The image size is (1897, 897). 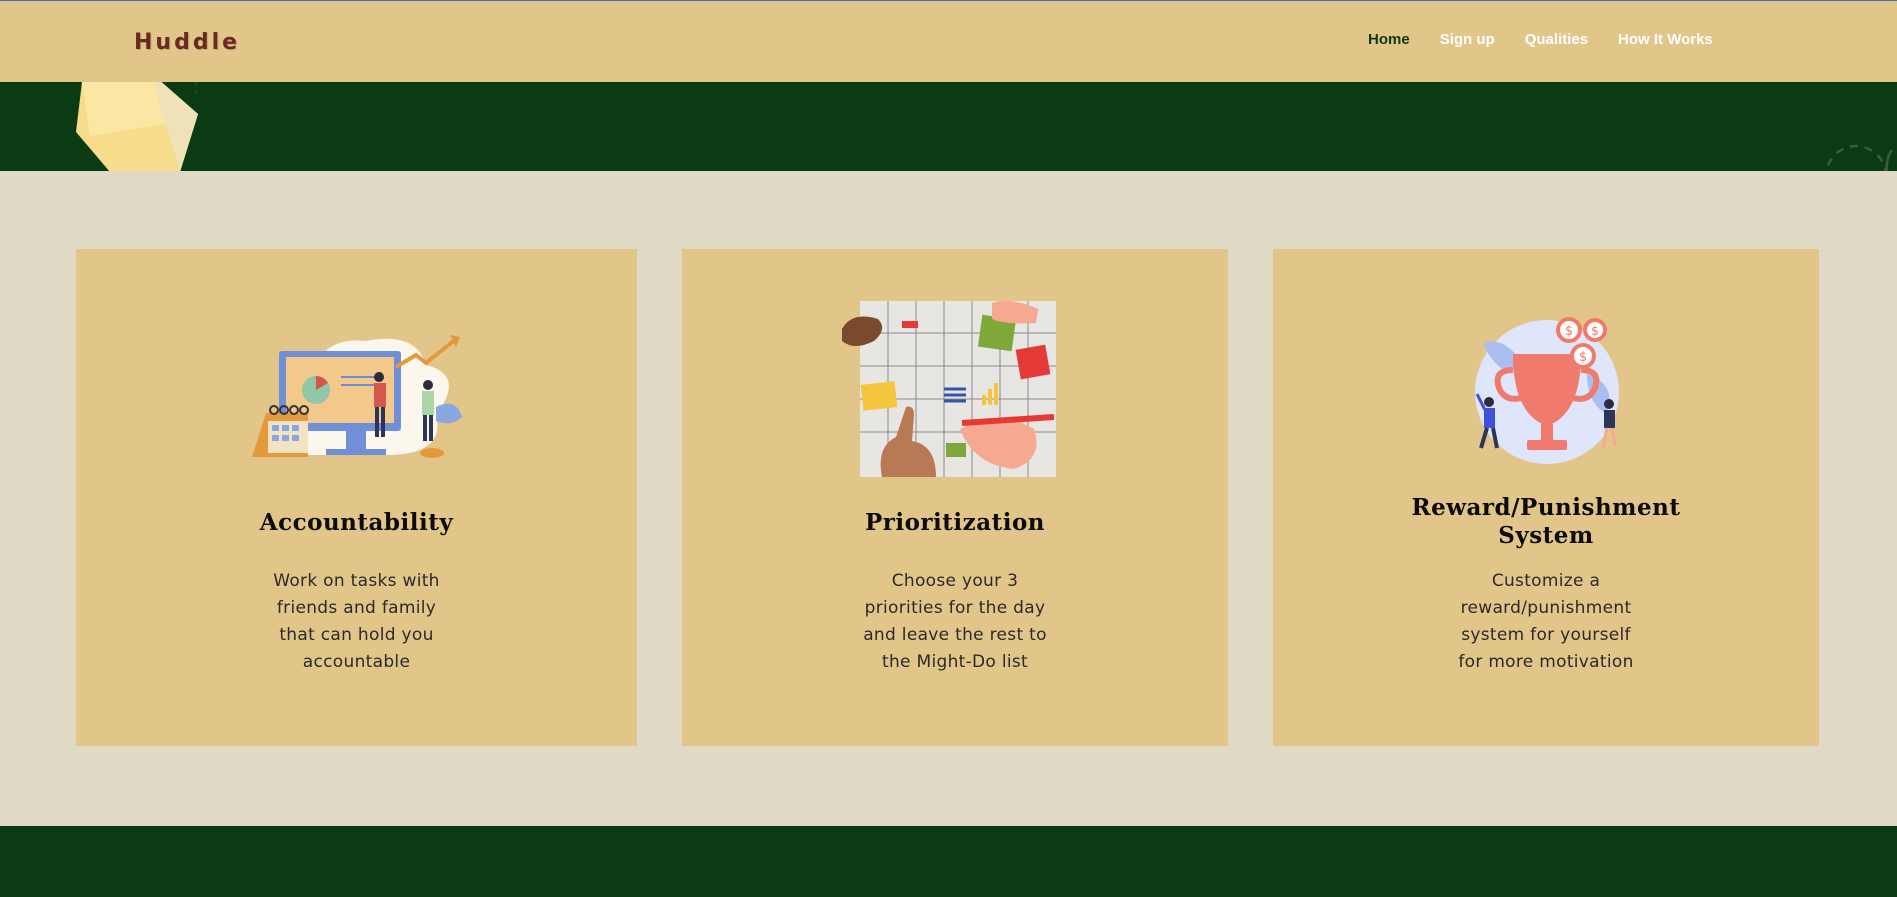 What do you see at coordinates (356, 522) in the screenshot?
I see `card-title: Accountability` at bounding box center [356, 522].